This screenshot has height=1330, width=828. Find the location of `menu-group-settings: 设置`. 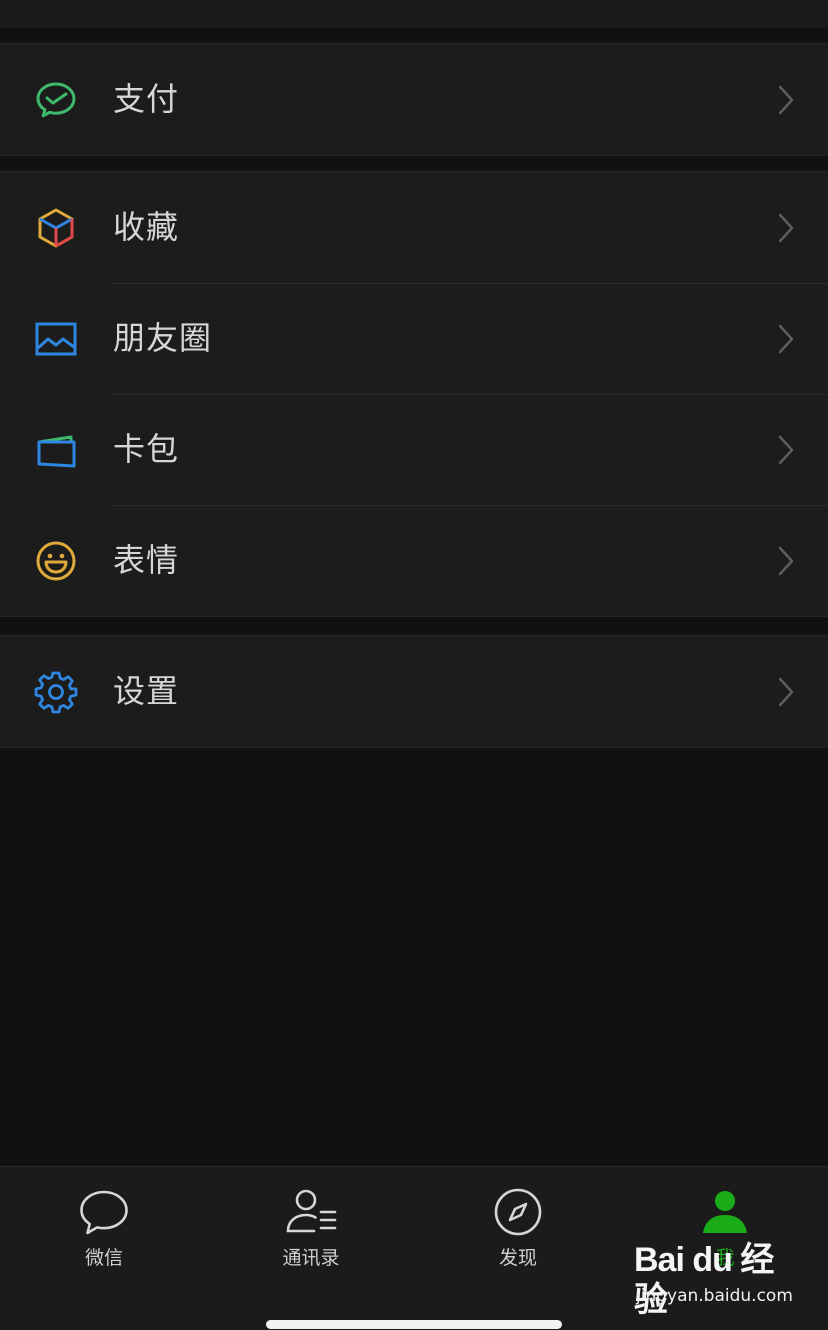

menu-group-settings: 设置 is located at coordinates (414, 691).